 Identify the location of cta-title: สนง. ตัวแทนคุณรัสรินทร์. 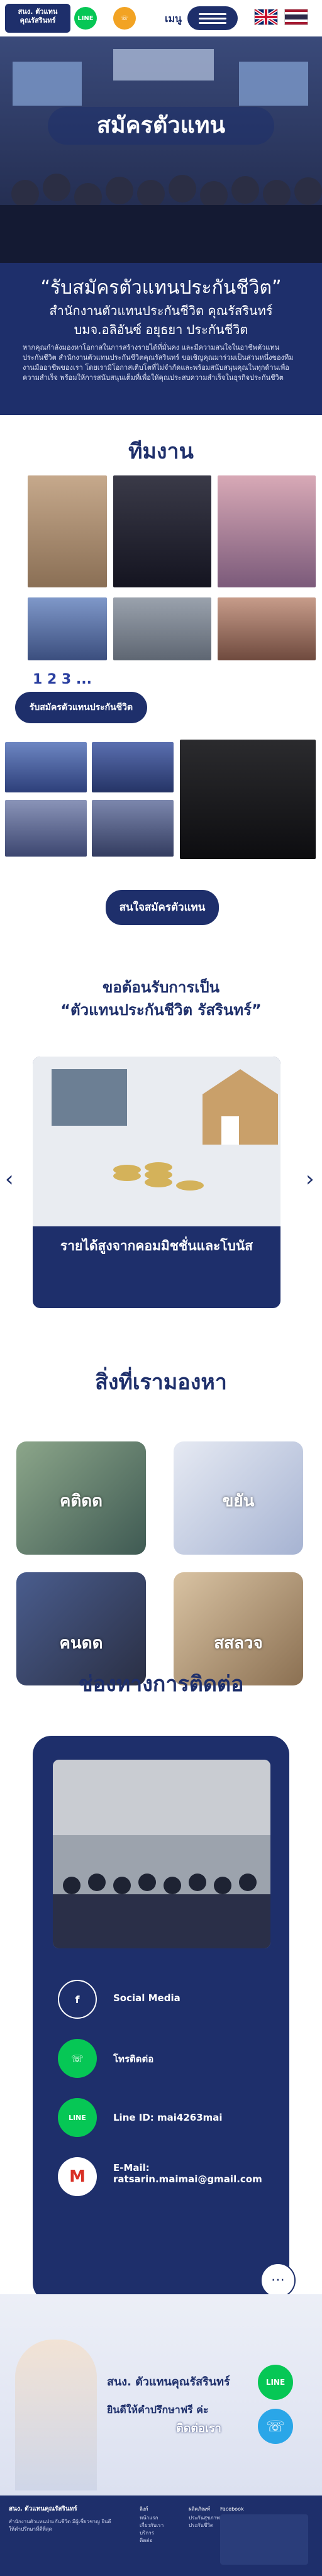
(168, 2382).